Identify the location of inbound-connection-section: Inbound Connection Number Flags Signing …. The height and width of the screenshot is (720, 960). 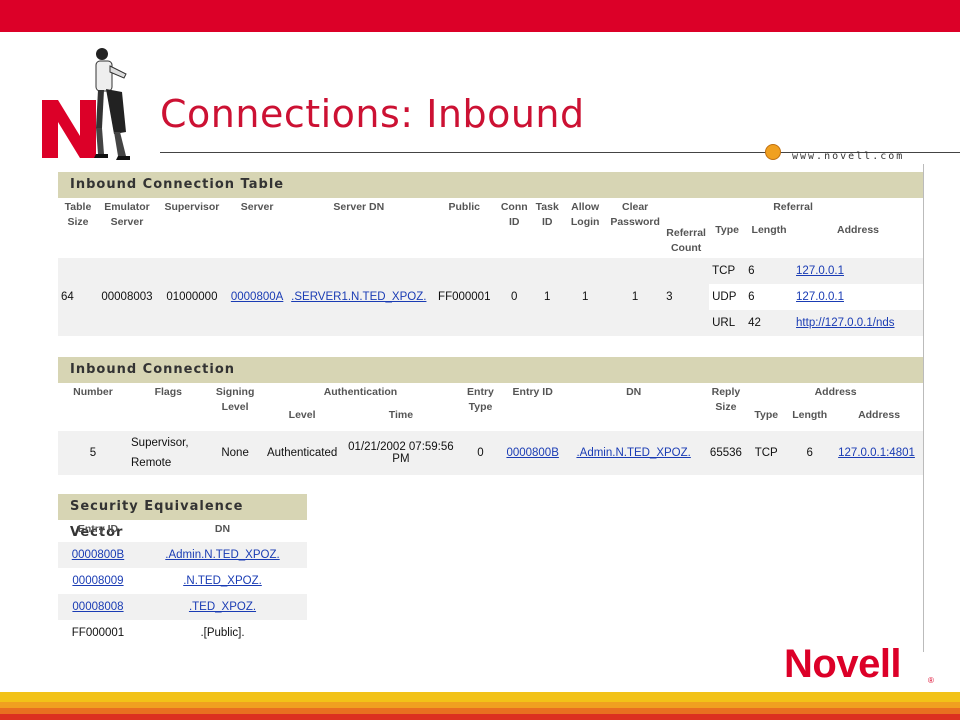
(490, 416).